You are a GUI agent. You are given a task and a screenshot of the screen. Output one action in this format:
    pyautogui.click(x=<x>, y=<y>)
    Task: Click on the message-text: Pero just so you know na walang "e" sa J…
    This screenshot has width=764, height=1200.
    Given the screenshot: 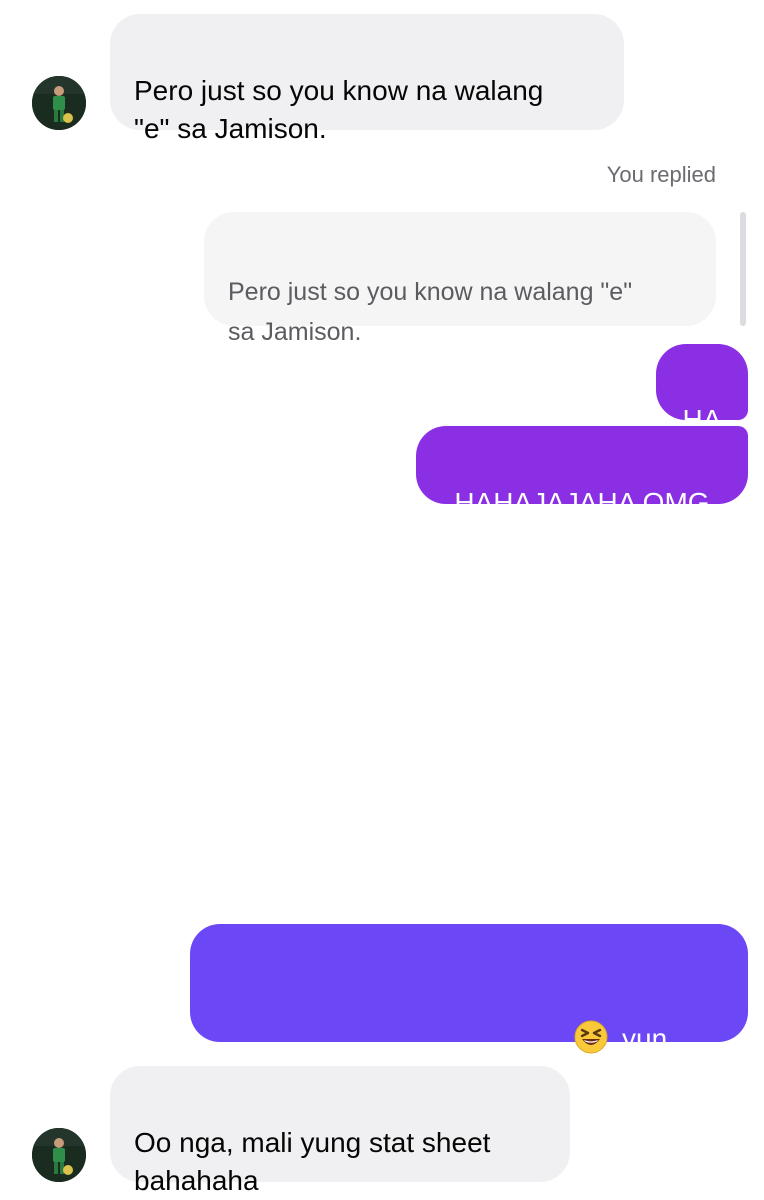 What is the action you would take?
    pyautogui.click(x=339, y=109)
    